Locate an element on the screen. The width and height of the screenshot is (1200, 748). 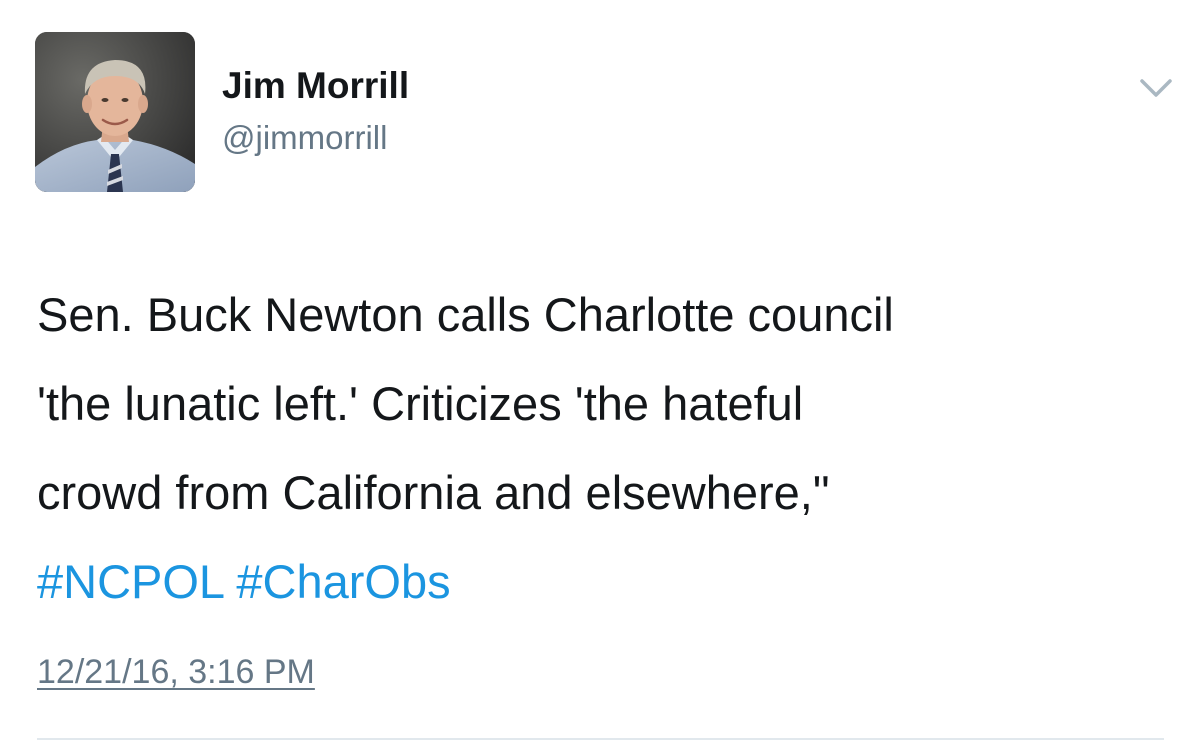
user-handle: @jimmorrill is located at coordinates (304, 138).